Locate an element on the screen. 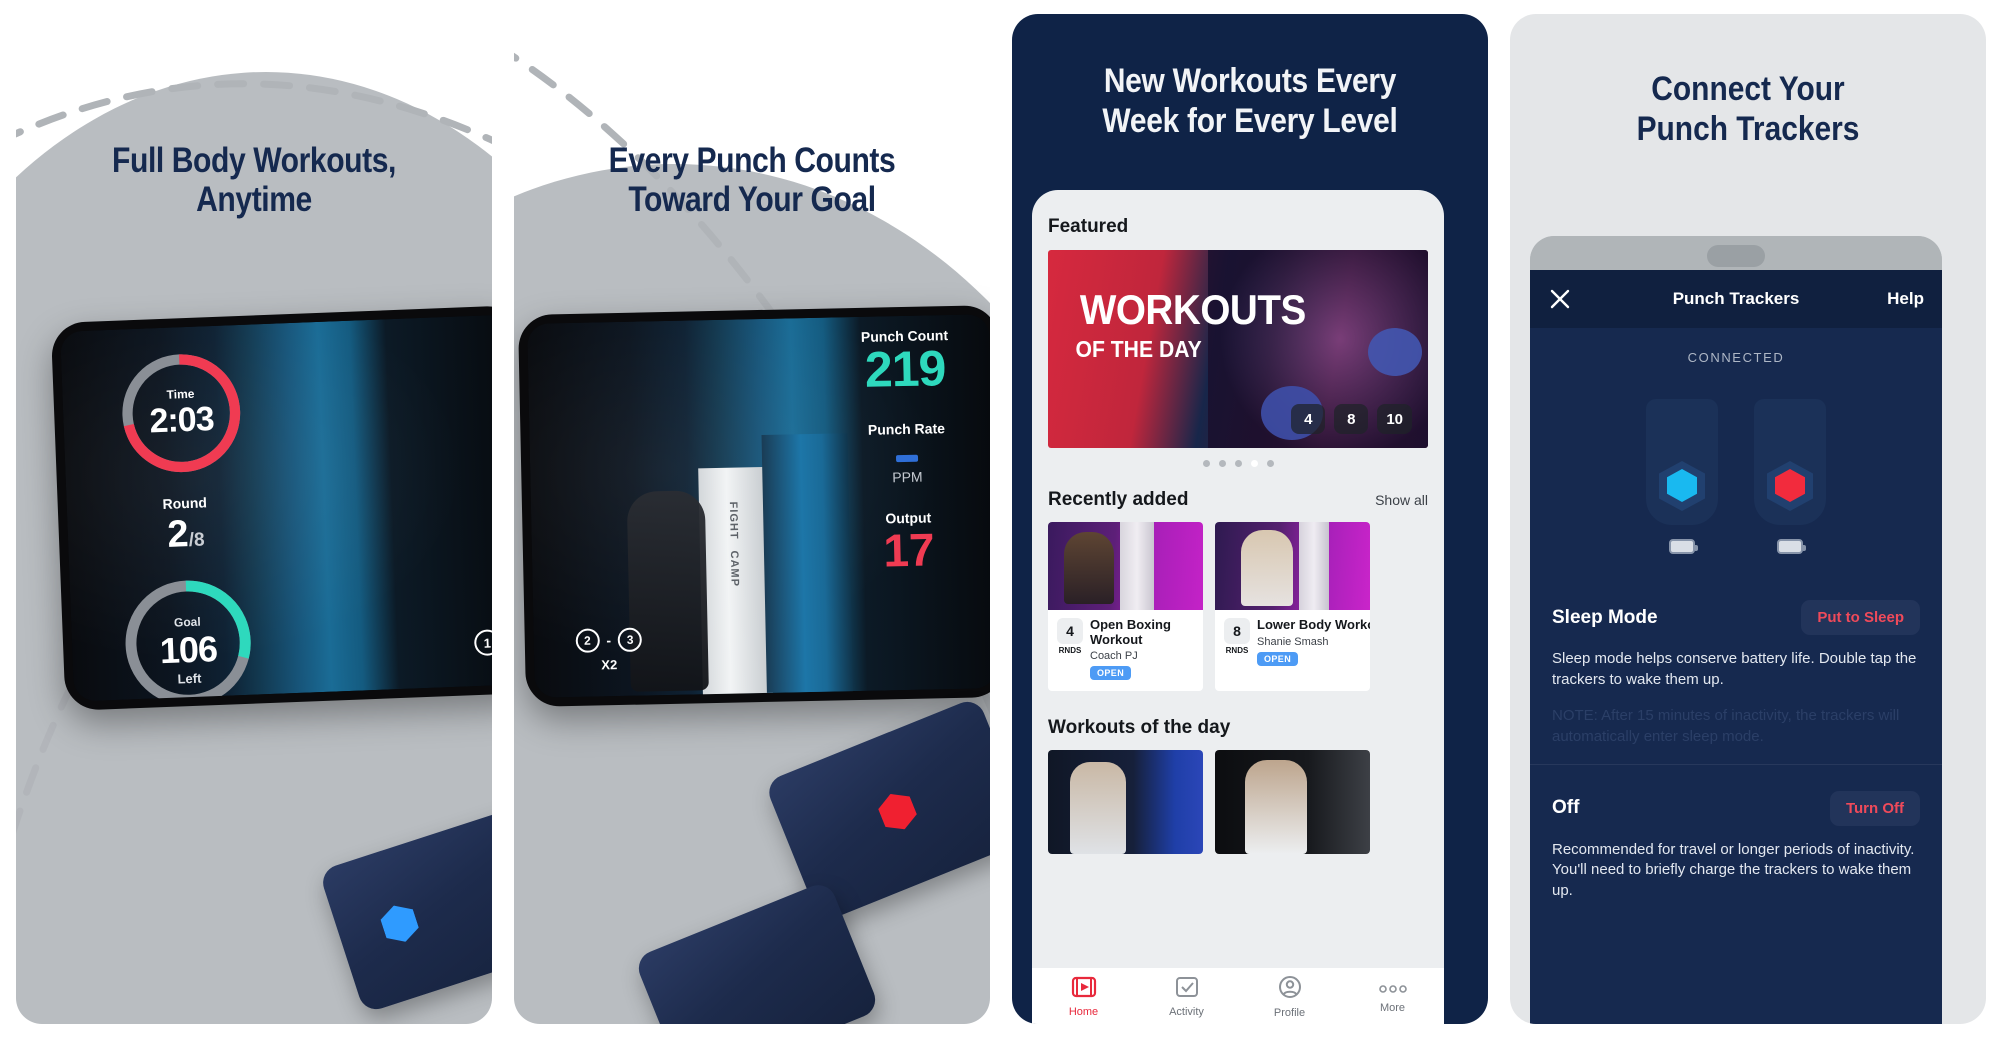 The width and height of the screenshot is (1996, 1038). recently-added-header: Recently added Show all is located at coordinates (1238, 500).